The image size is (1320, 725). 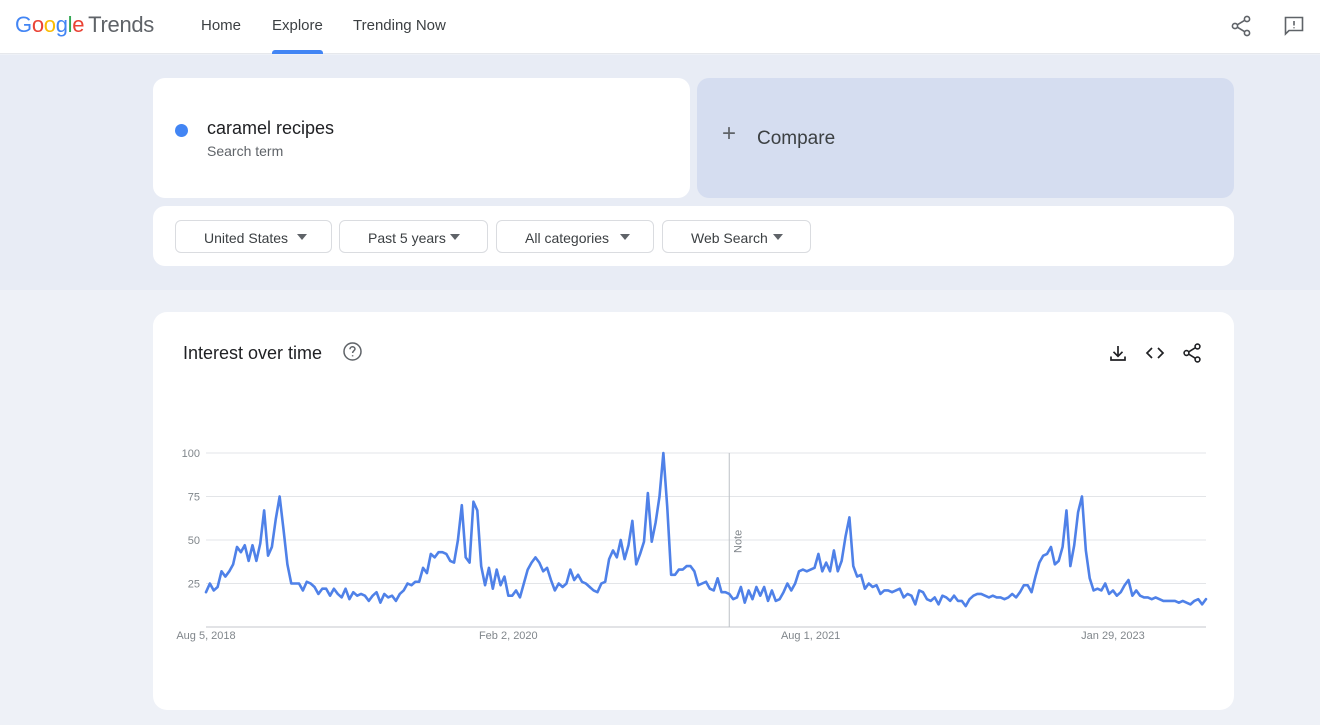 What do you see at coordinates (191, 454) in the screenshot?
I see `y-tick-label: 100` at bounding box center [191, 454].